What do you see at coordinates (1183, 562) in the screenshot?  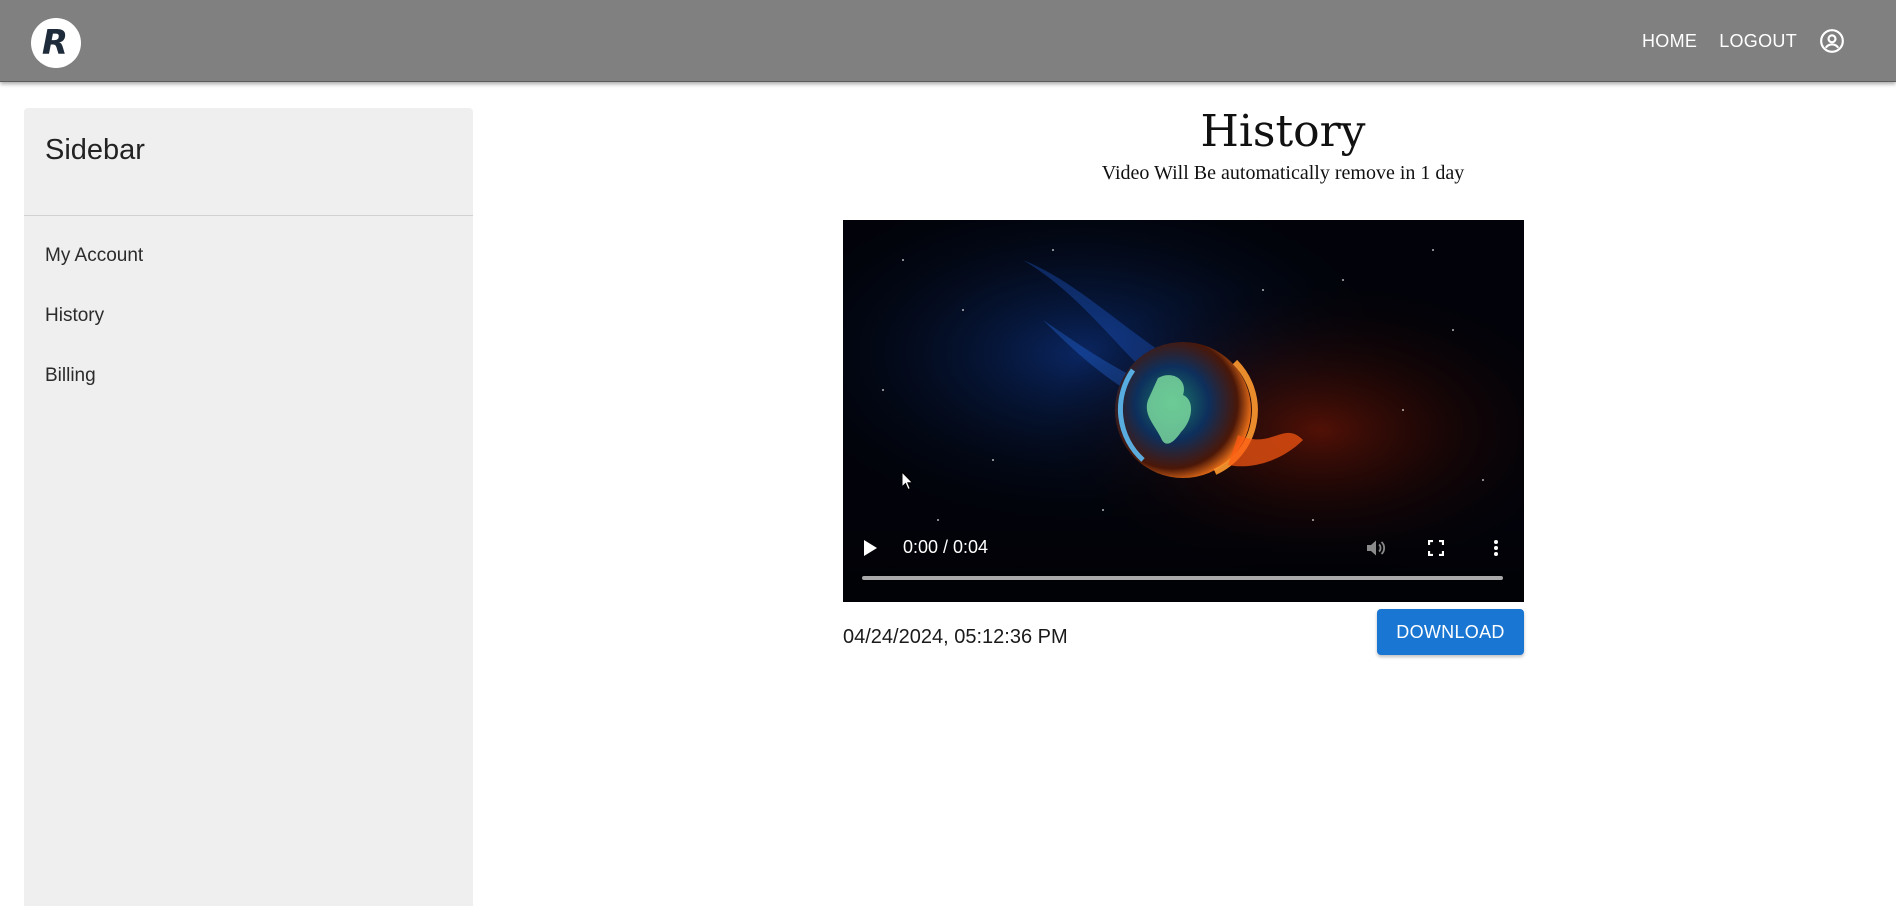 I see `video-controls: 0:00 / 0:04` at bounding box center [1183, 562].